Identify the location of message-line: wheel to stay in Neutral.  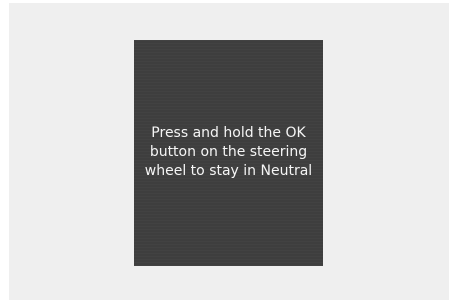
(228, 170).